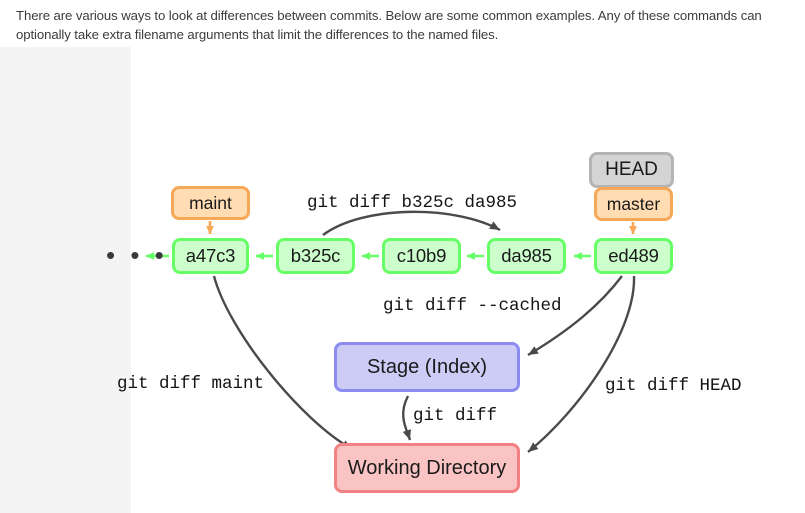 The width and height of the screenshot is (805, 513). Describe the element at coordinates (406, 418) in the screenshot. I see `arrow-stage-to-workdir` at that location.